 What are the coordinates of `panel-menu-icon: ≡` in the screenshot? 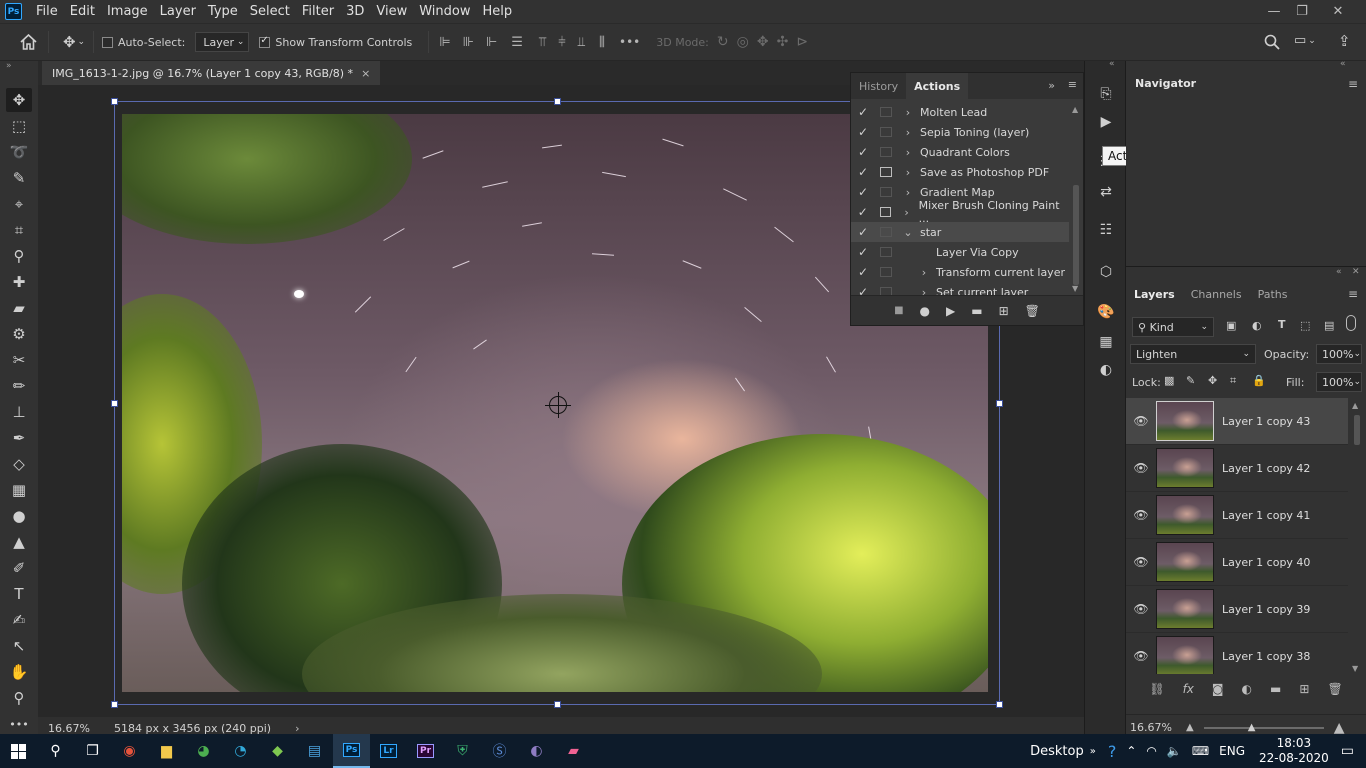 It's located at (1353, 294).